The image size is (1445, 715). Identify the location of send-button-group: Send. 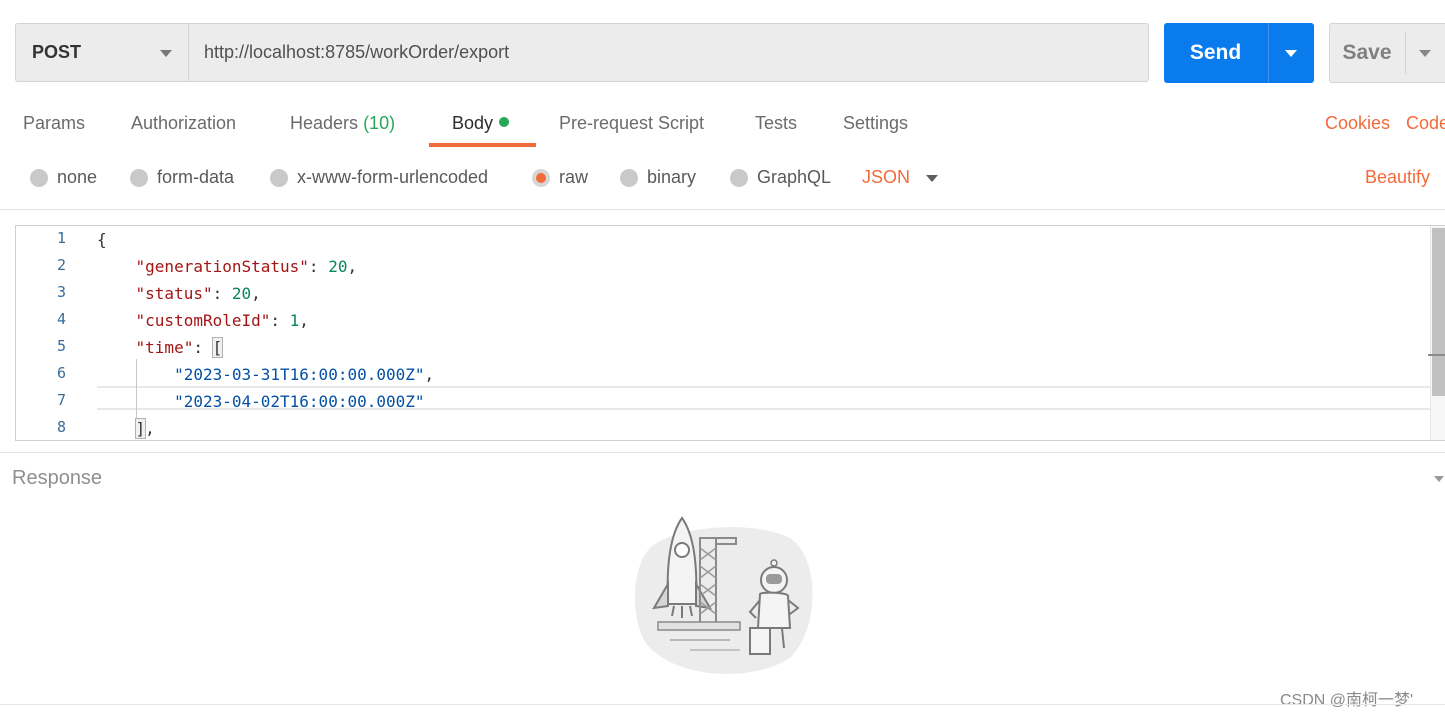
(1239, 53).